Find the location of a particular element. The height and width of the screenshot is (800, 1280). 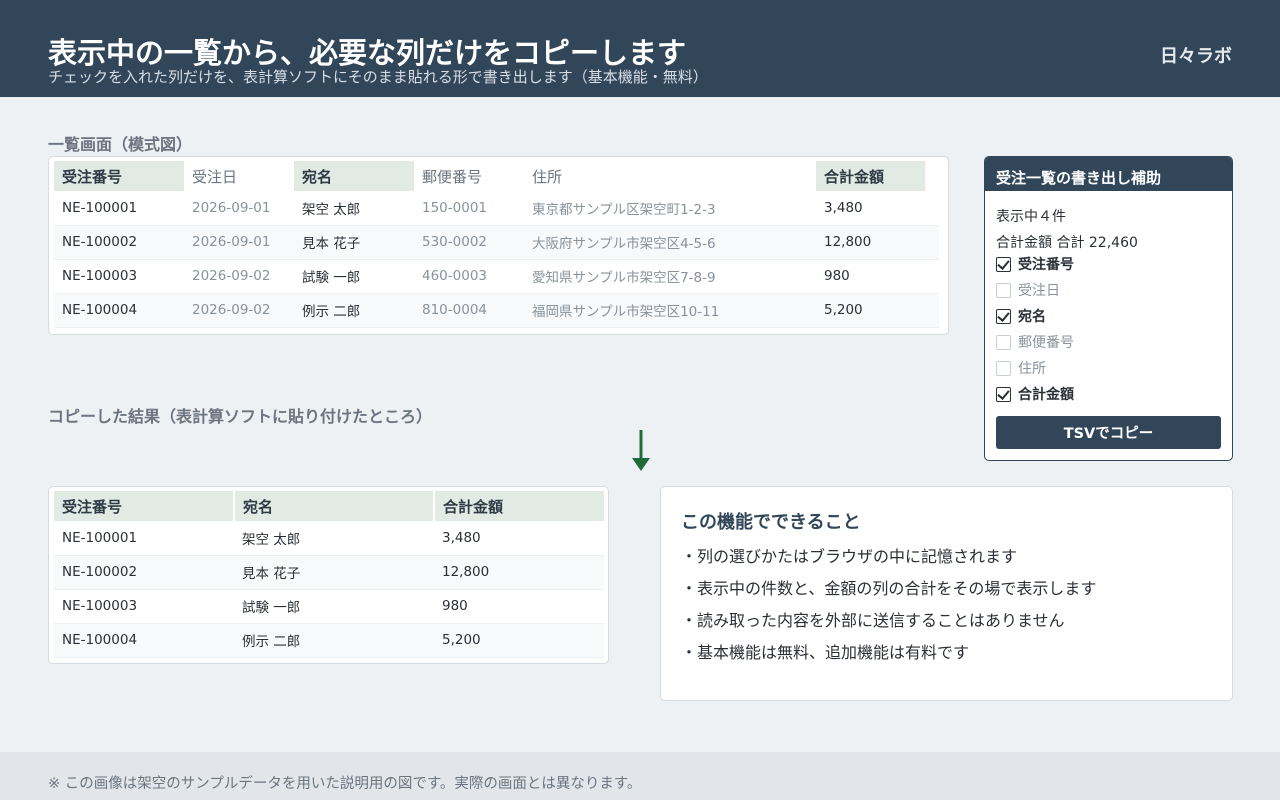

table-row: NE-100001 架空 太郎 3,480 is located at coordinates (329, 538).